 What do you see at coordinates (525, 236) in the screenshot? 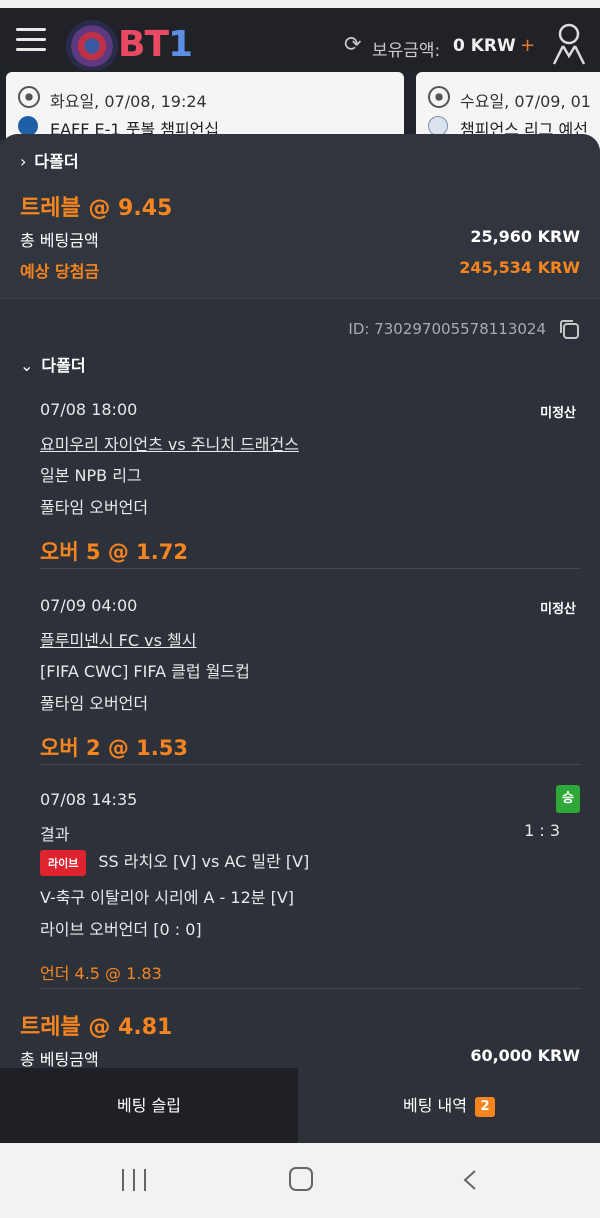
I see `stake-value: 25,960 KRW` at bounding box center [525, 236].